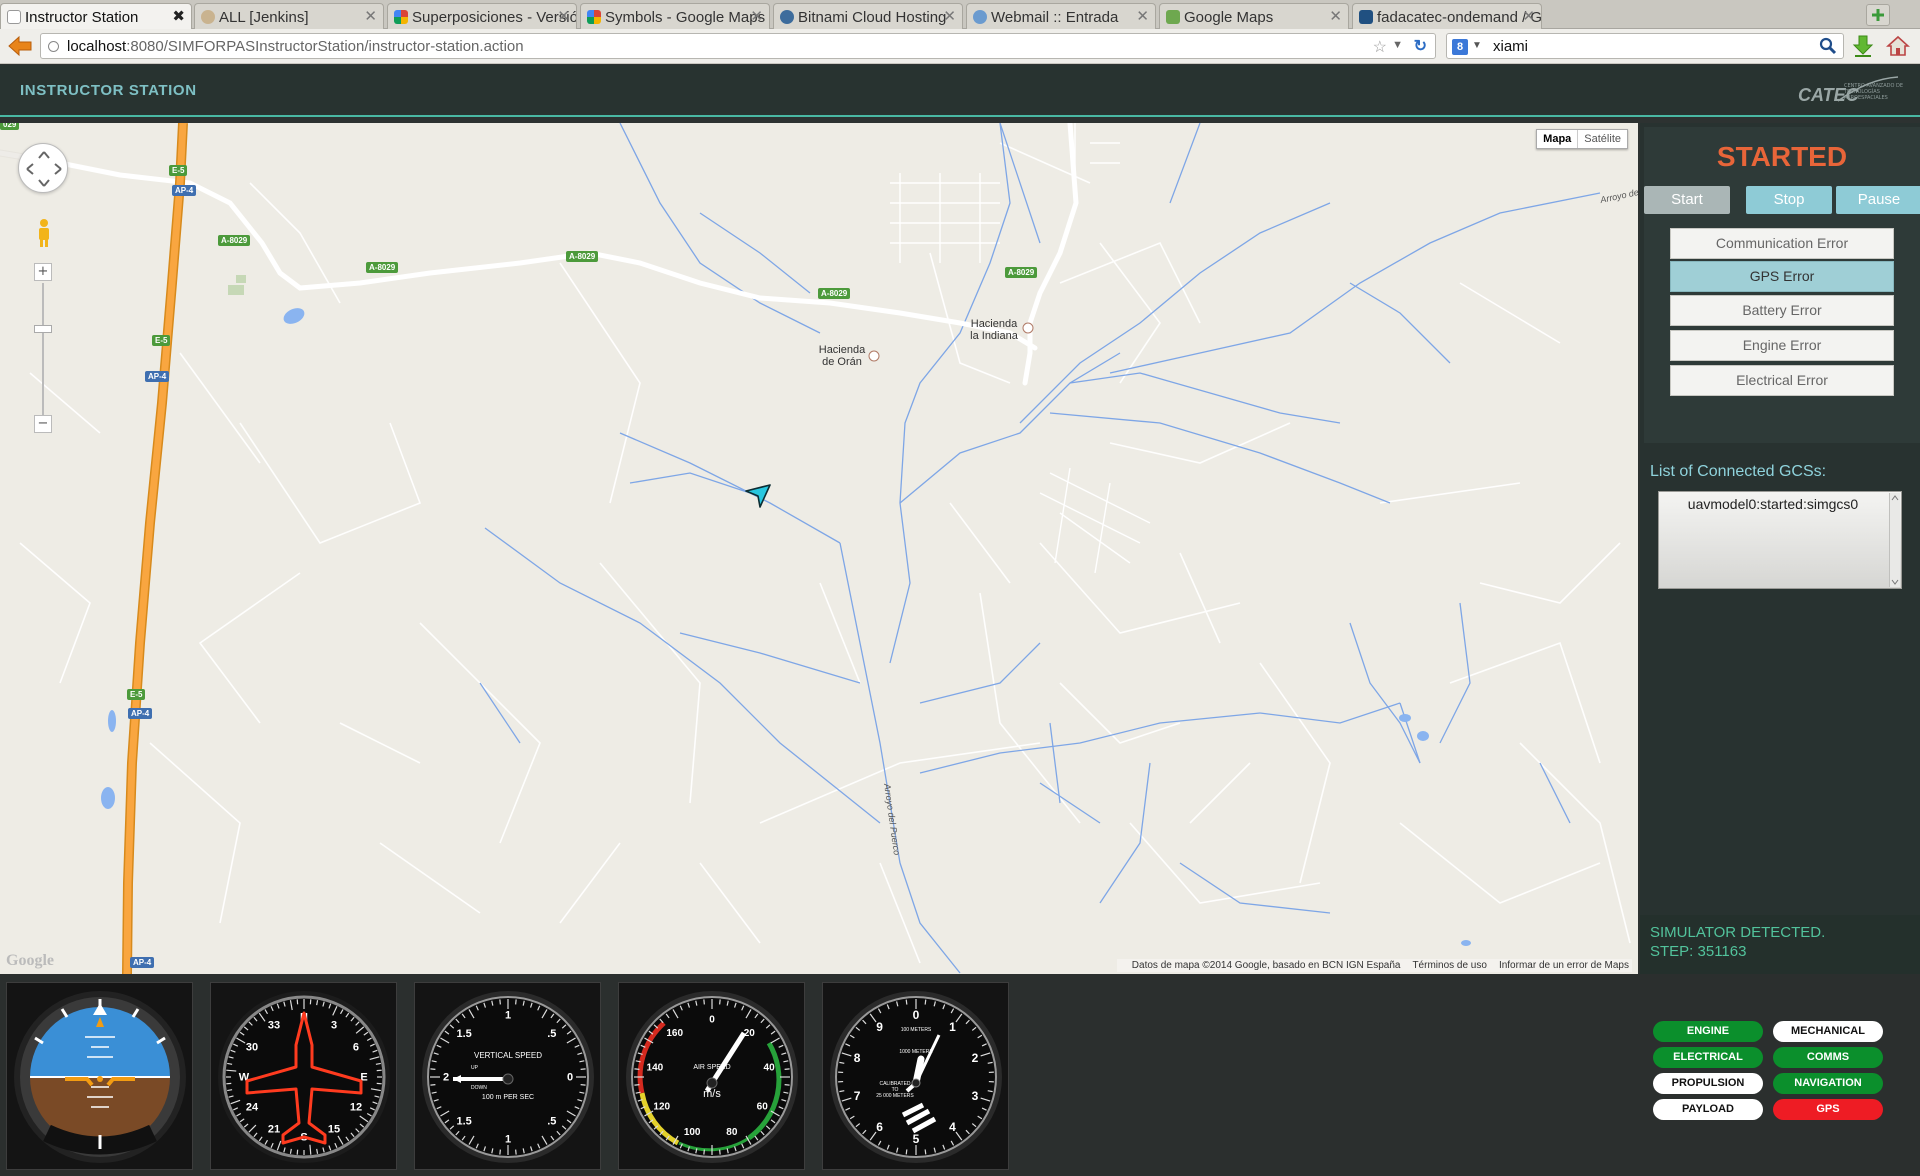  Describe the element at coordinates (758, 497) in the screenshot. I see `uav-position-marker-icon` at that location.